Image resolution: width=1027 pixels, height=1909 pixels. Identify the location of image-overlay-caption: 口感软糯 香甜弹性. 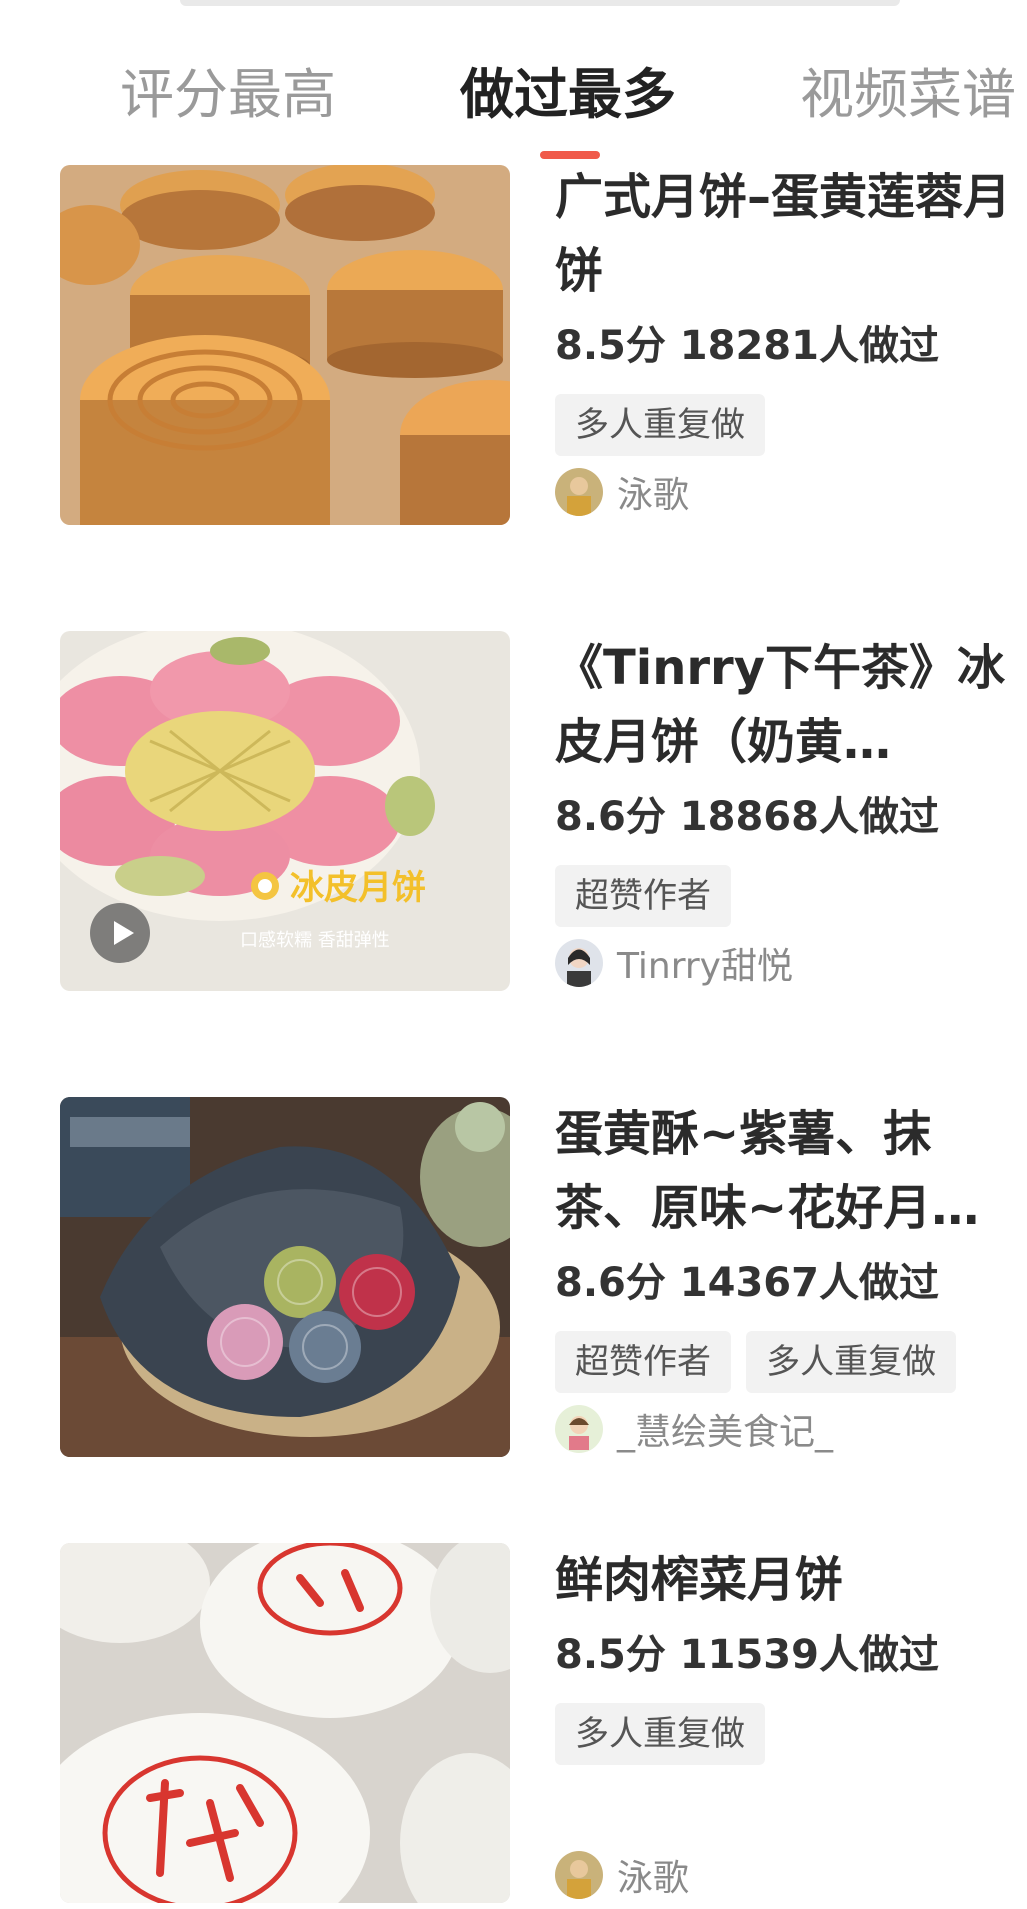
(315, 940).